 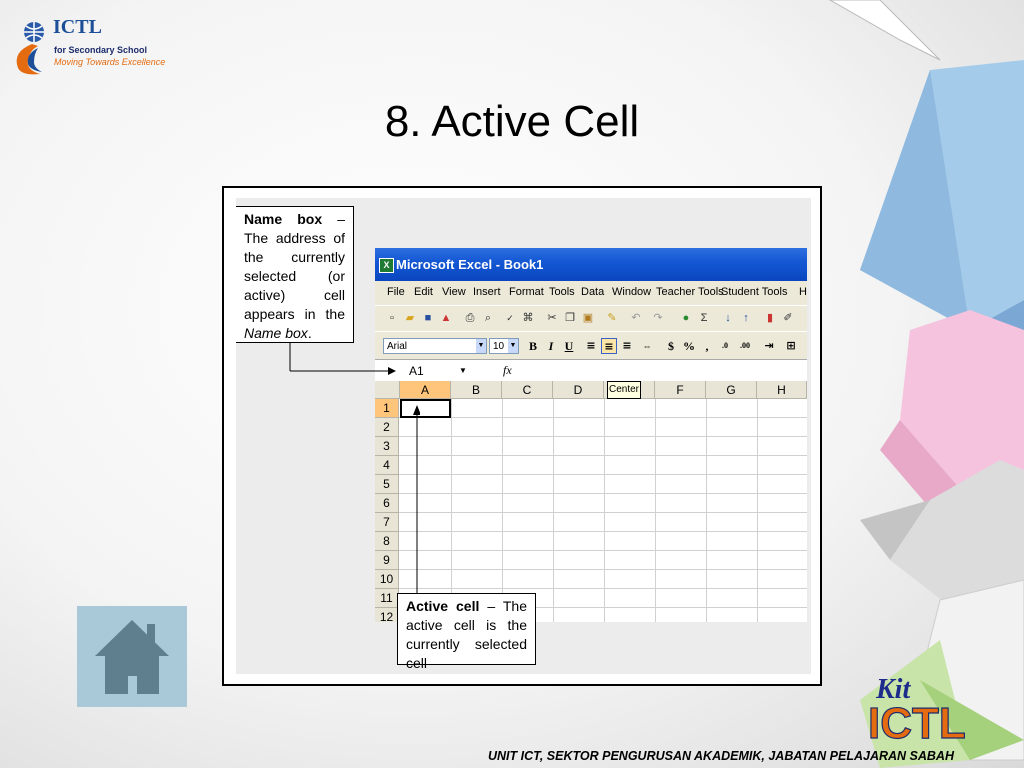 I want to click on font-size-select: 10 ▼, so click(x=504, y=346).